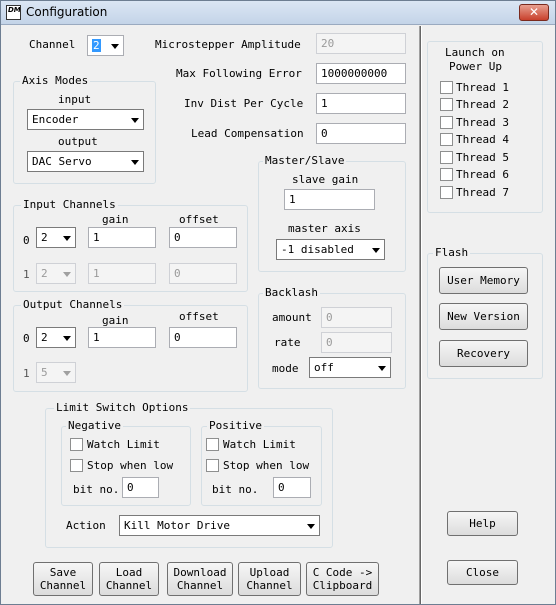 The width and height of the screenshot is (556, 605). Describe the element at coordinates (356, 317) in the screenshot. I see `backlash-amount-field: 0` at that location.